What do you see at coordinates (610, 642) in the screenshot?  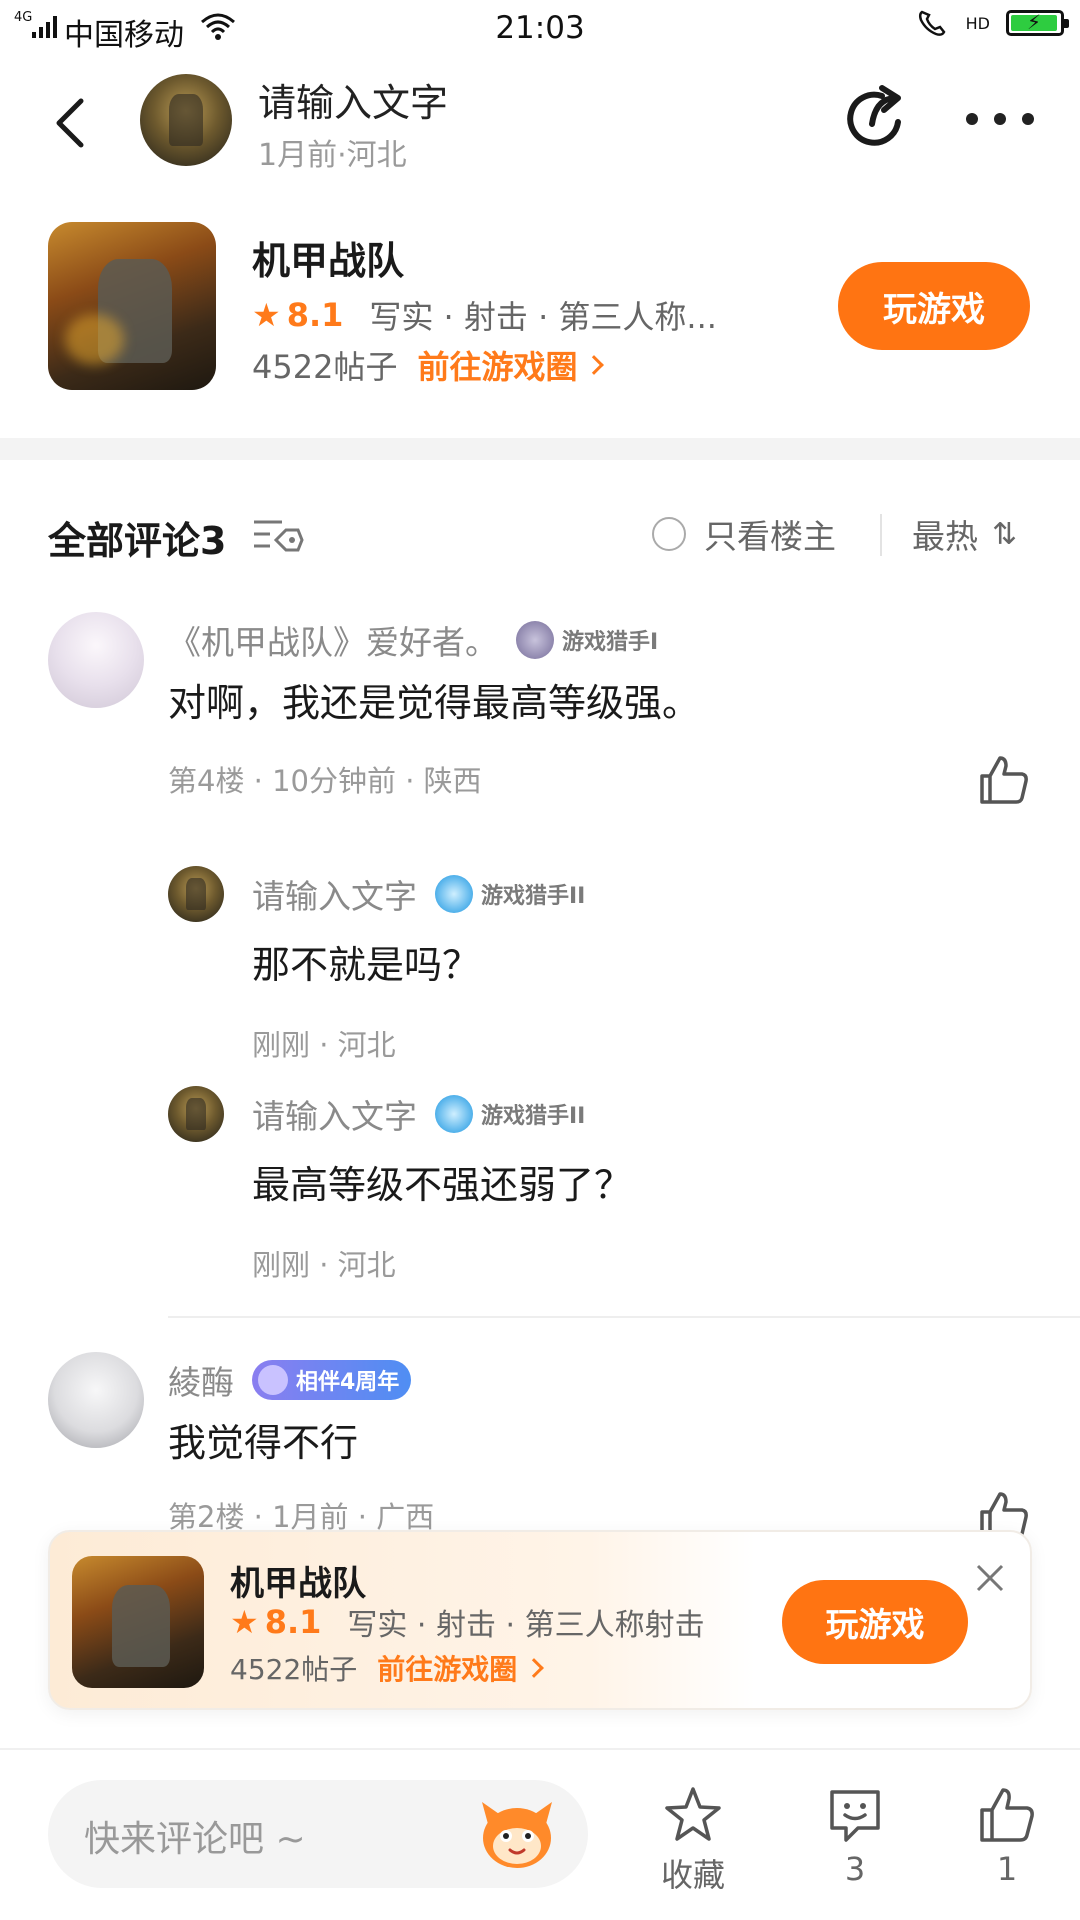 I see `level-badge-label: 游戏猎手I` at bounding box center [610, 642].